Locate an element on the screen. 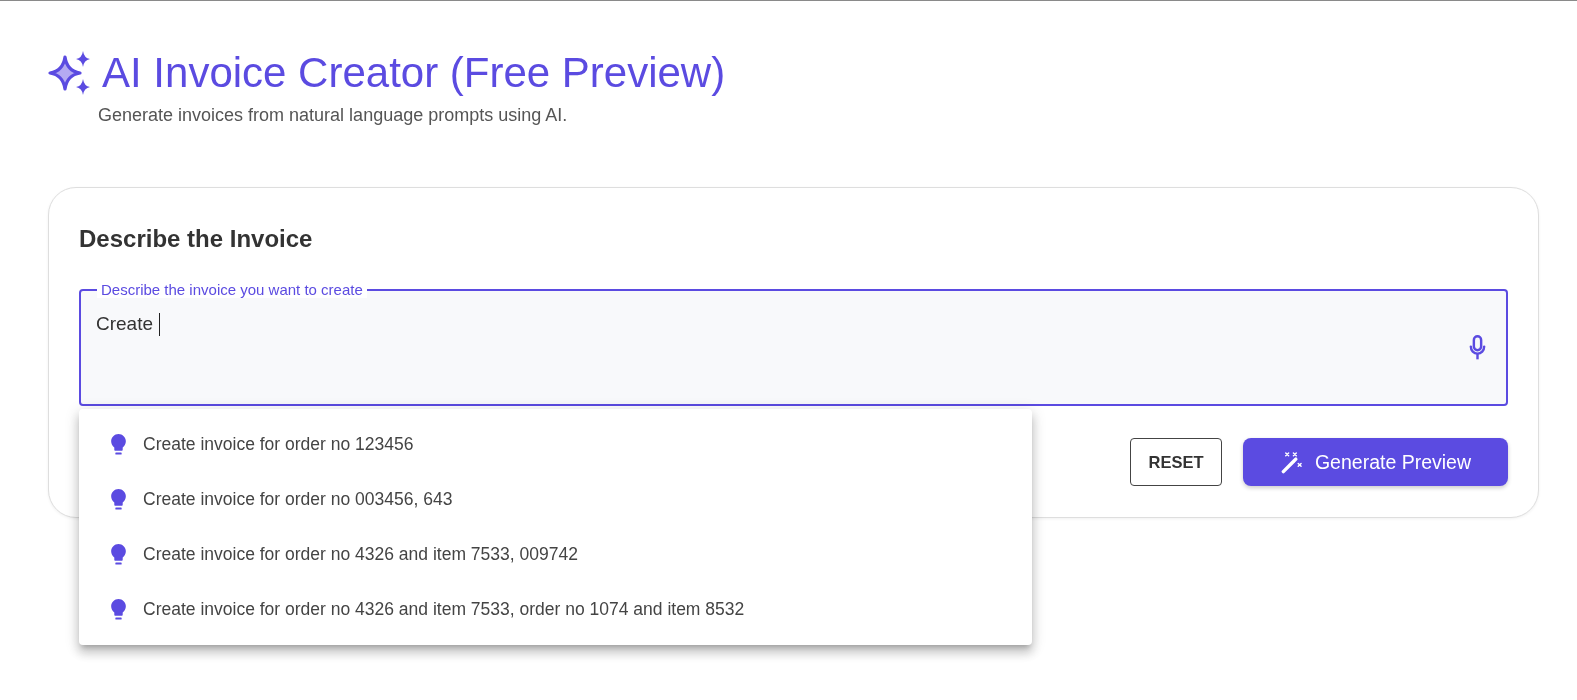 This screenshot has width=1577, height=700. field-label: Describe the invoice you want to create is located at coordinates (232, 289).